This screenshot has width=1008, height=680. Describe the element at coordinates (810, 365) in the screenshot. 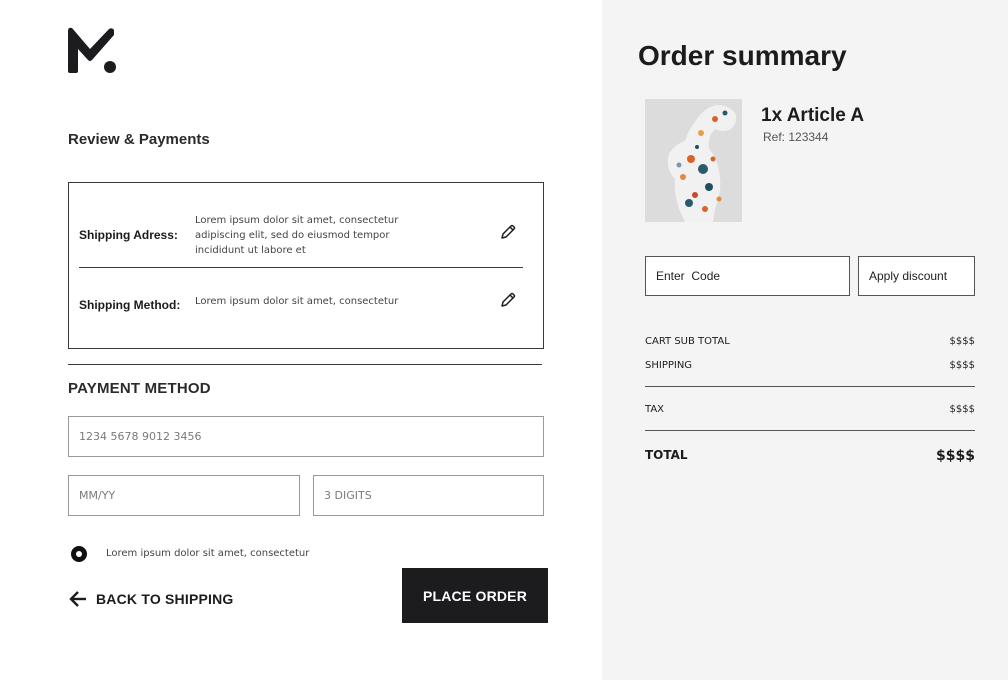

I see `summary-row-shipping: SHIPPING $$$$` at that location.